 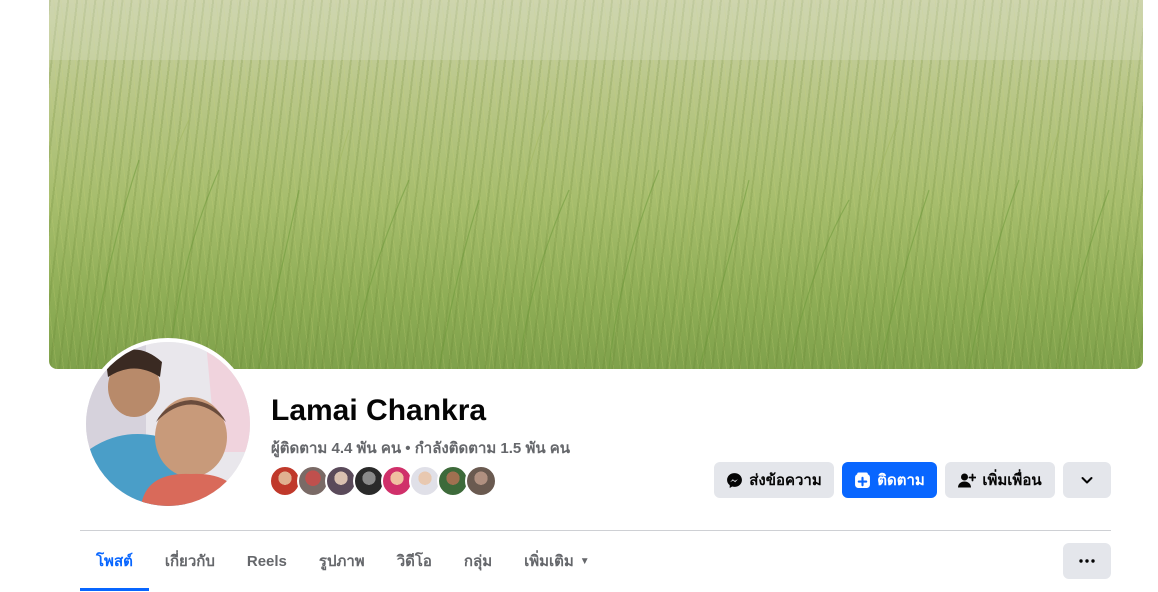 I want to click on messenger-icon, so click(x=735, y=480).